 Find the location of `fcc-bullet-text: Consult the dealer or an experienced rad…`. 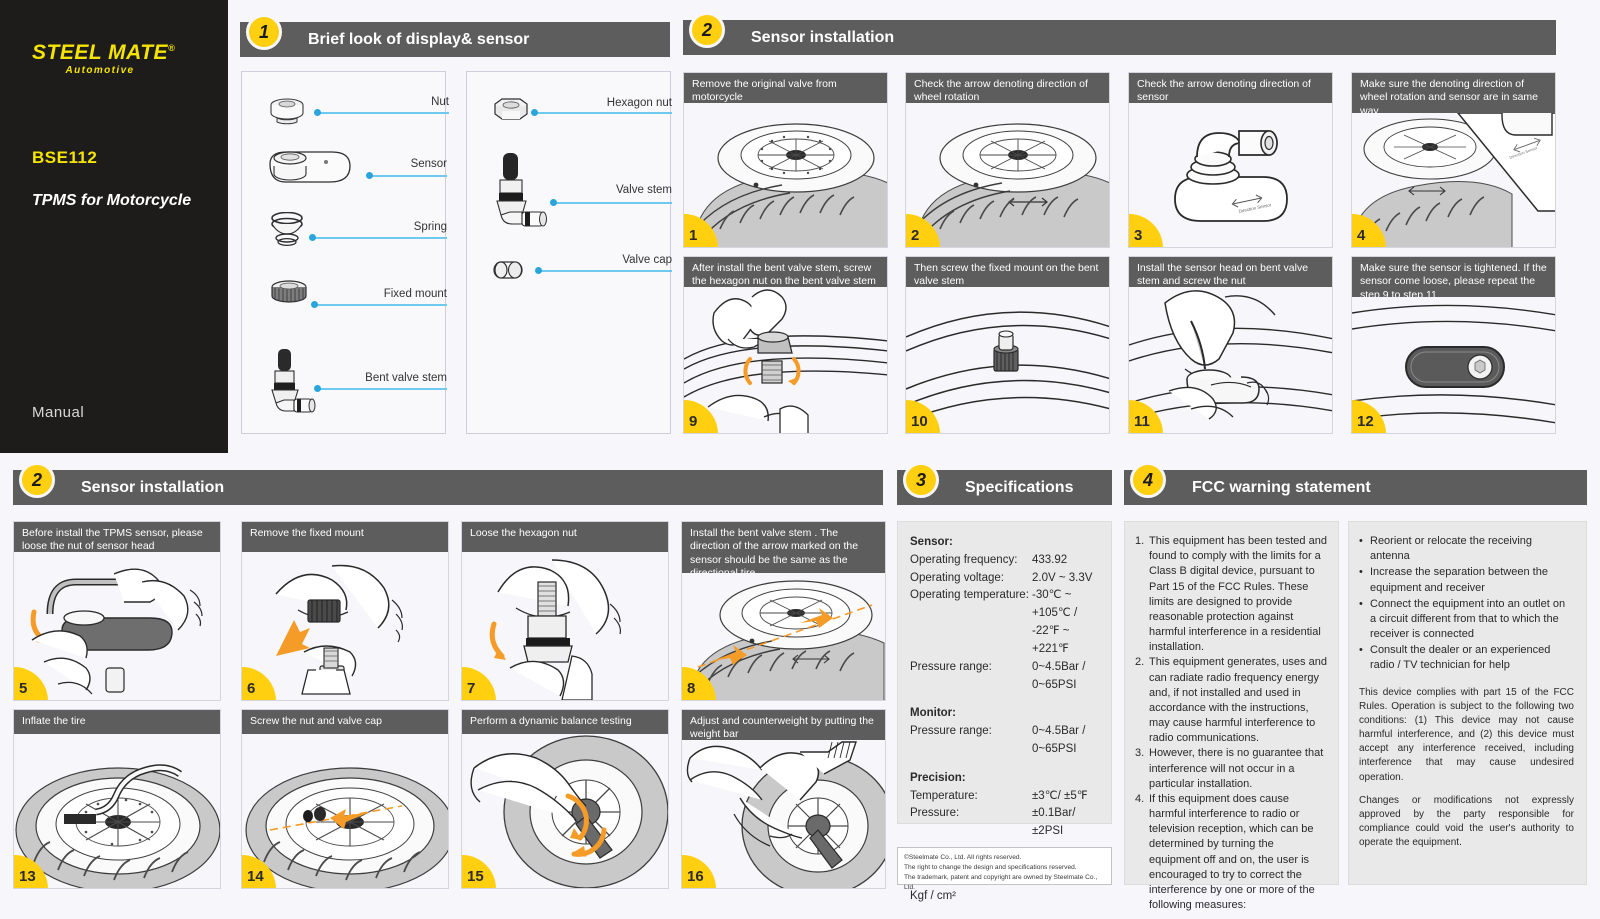

fcc-bullet-text: Consult the dealer or an experienced rad… is located at coordinates (1460, 658).